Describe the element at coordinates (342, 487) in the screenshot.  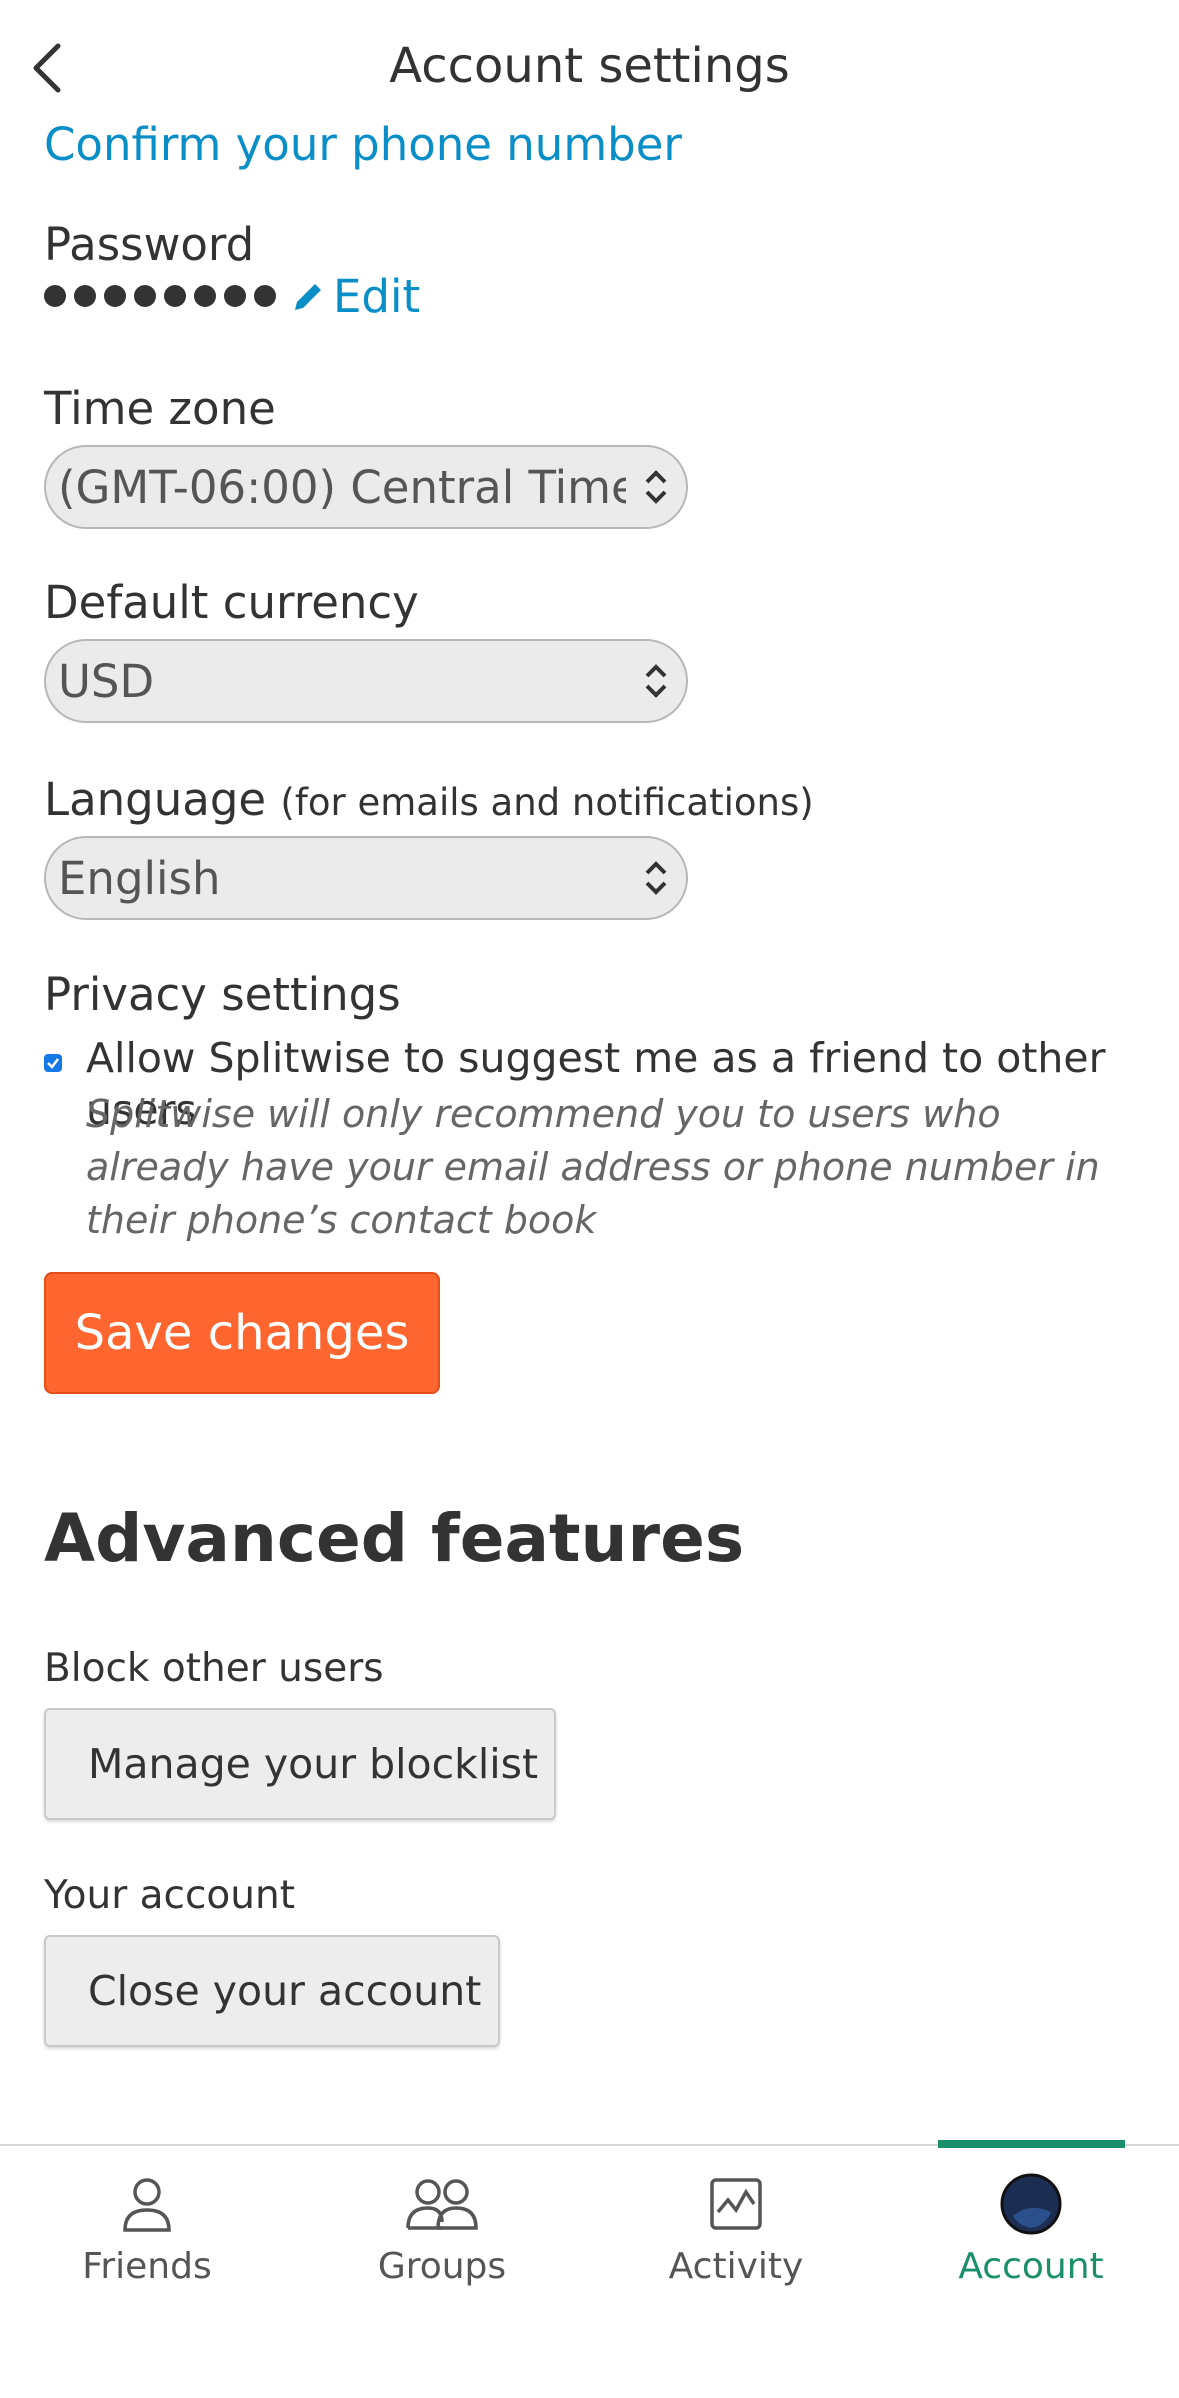
I see `timezone-value: (GMT-06:00) Central Time (` at that location.